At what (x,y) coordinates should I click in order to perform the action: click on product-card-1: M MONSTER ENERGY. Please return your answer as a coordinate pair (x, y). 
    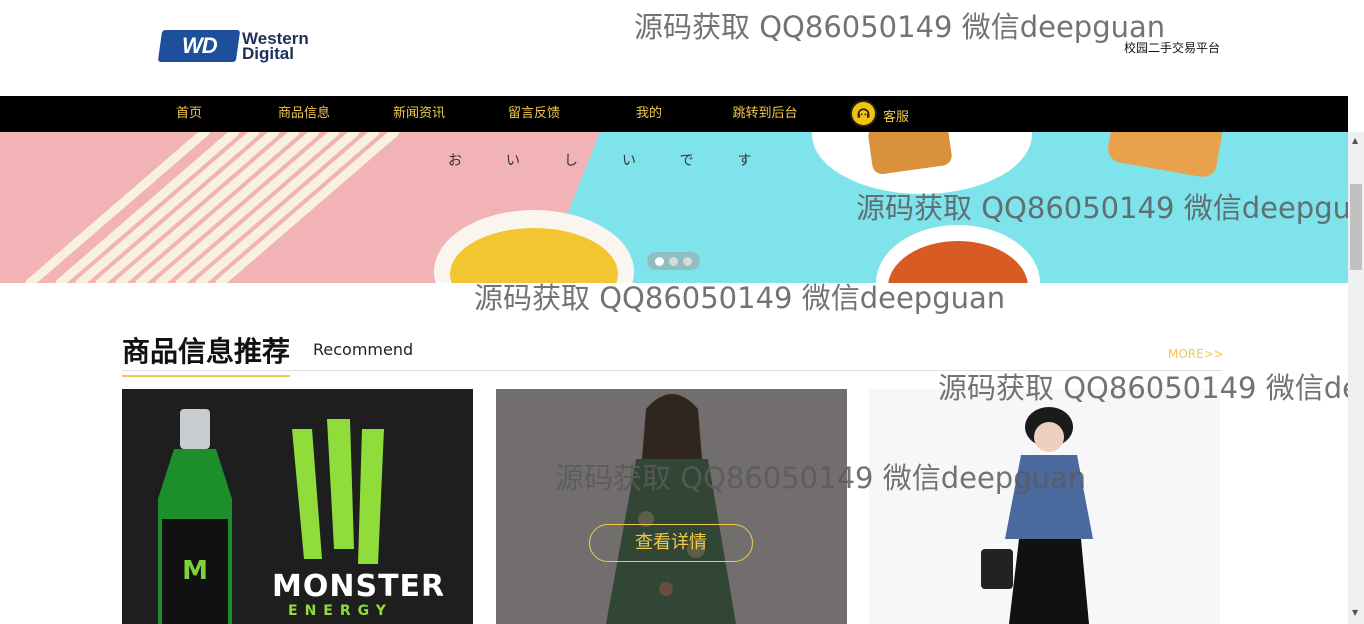
    Looking at the image, I should click on (297, 506).